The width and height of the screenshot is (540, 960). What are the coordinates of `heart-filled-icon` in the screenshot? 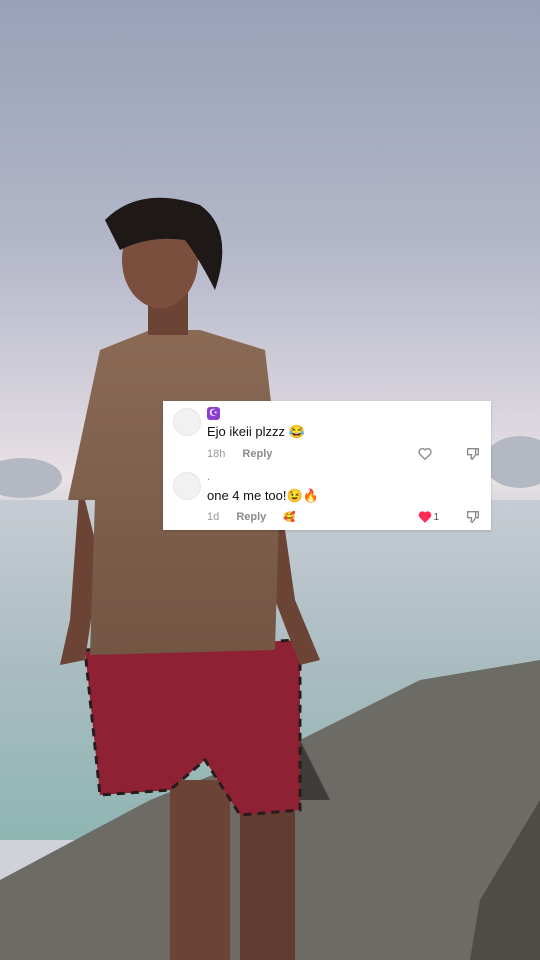 It's located at (425, 517).